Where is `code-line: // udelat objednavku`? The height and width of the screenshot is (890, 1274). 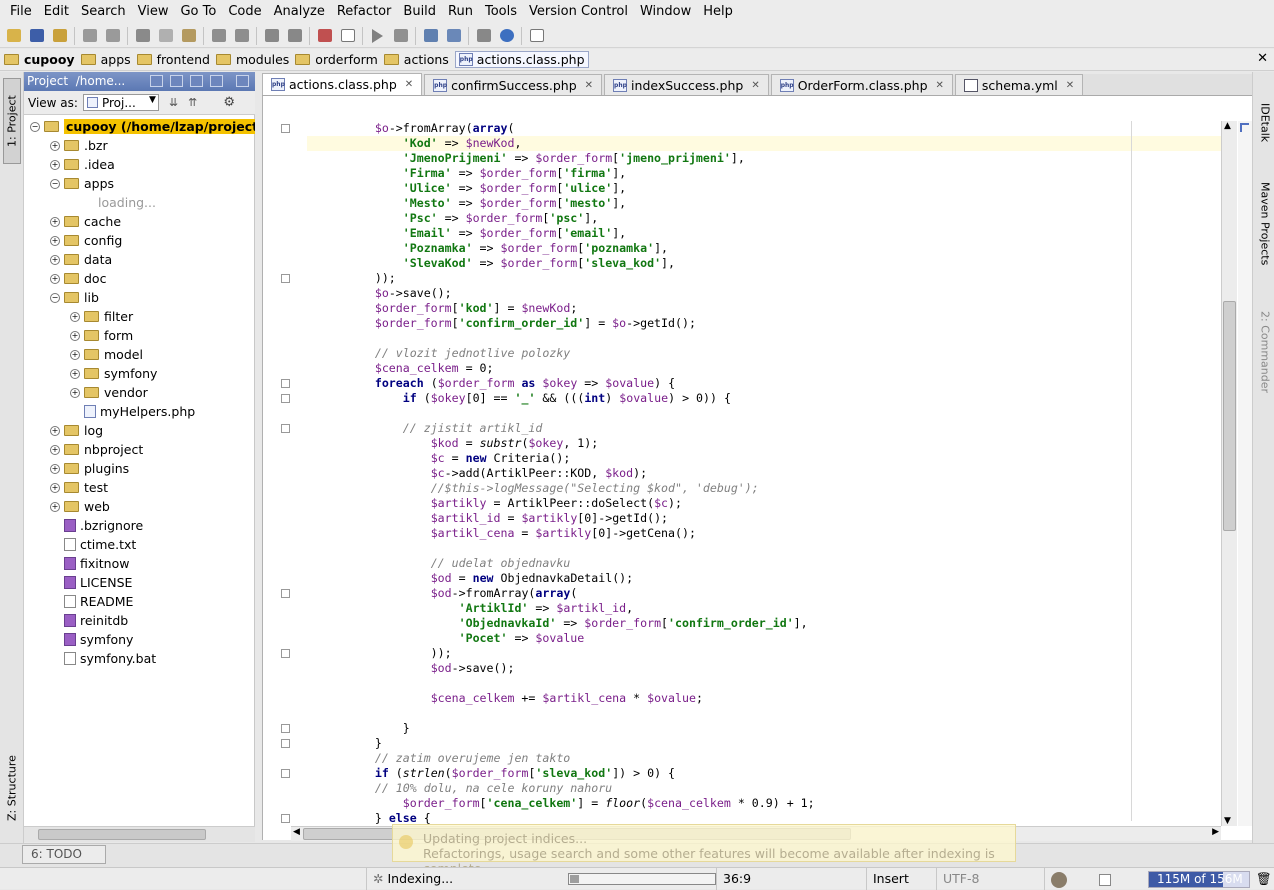
code-line: // udelat objednavku is located at coordinates (769, 563).